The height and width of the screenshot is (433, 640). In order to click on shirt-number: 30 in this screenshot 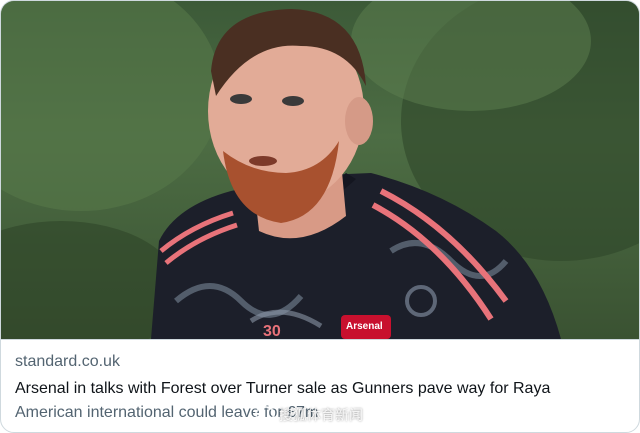, I will do `click(272, 331)`.